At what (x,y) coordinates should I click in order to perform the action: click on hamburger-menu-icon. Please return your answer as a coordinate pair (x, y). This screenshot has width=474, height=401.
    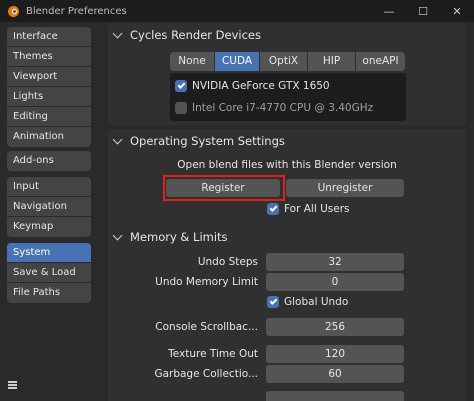
    Looking at the image, I should click on (12, 385).